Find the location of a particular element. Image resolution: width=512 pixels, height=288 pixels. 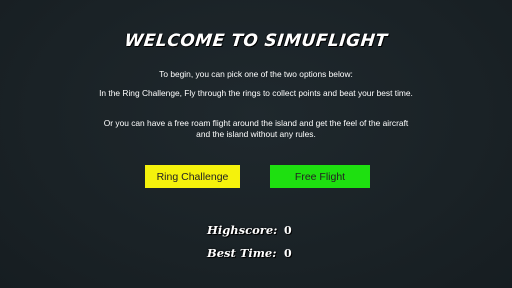

highscore-label: Highscore: is located at coordinates (242, 230).